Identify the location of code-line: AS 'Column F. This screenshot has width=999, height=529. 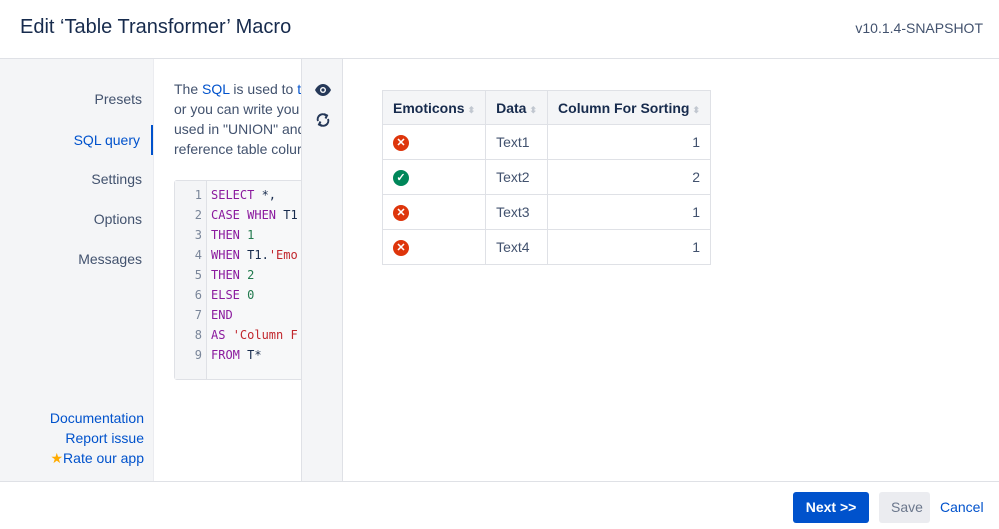
(254, 335).